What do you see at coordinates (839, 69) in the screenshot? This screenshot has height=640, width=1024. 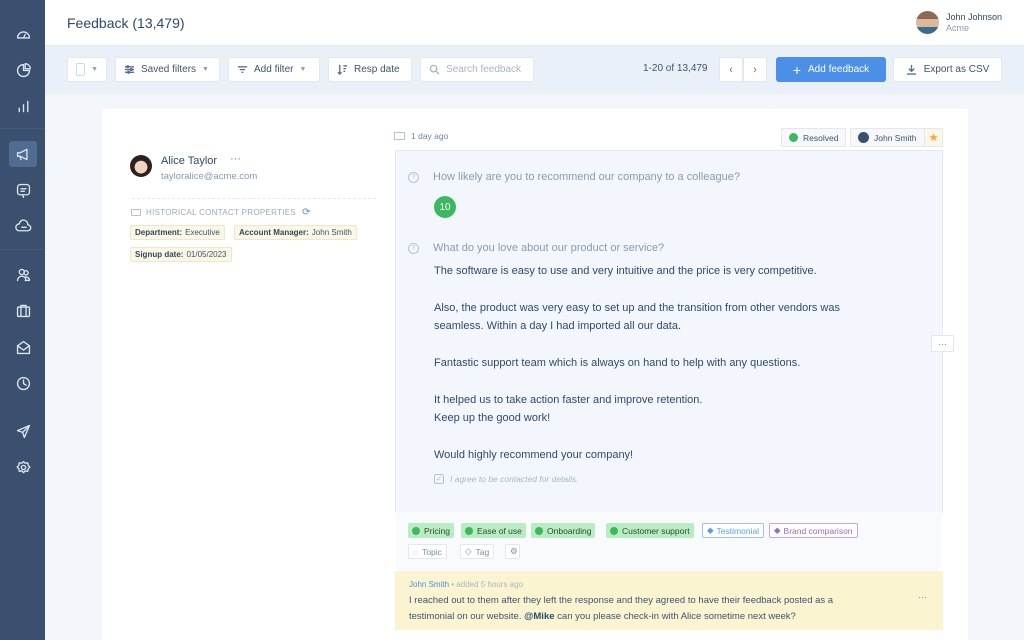 I see `add-feedback-label: Add feedback` at bounding box center [839, 69].